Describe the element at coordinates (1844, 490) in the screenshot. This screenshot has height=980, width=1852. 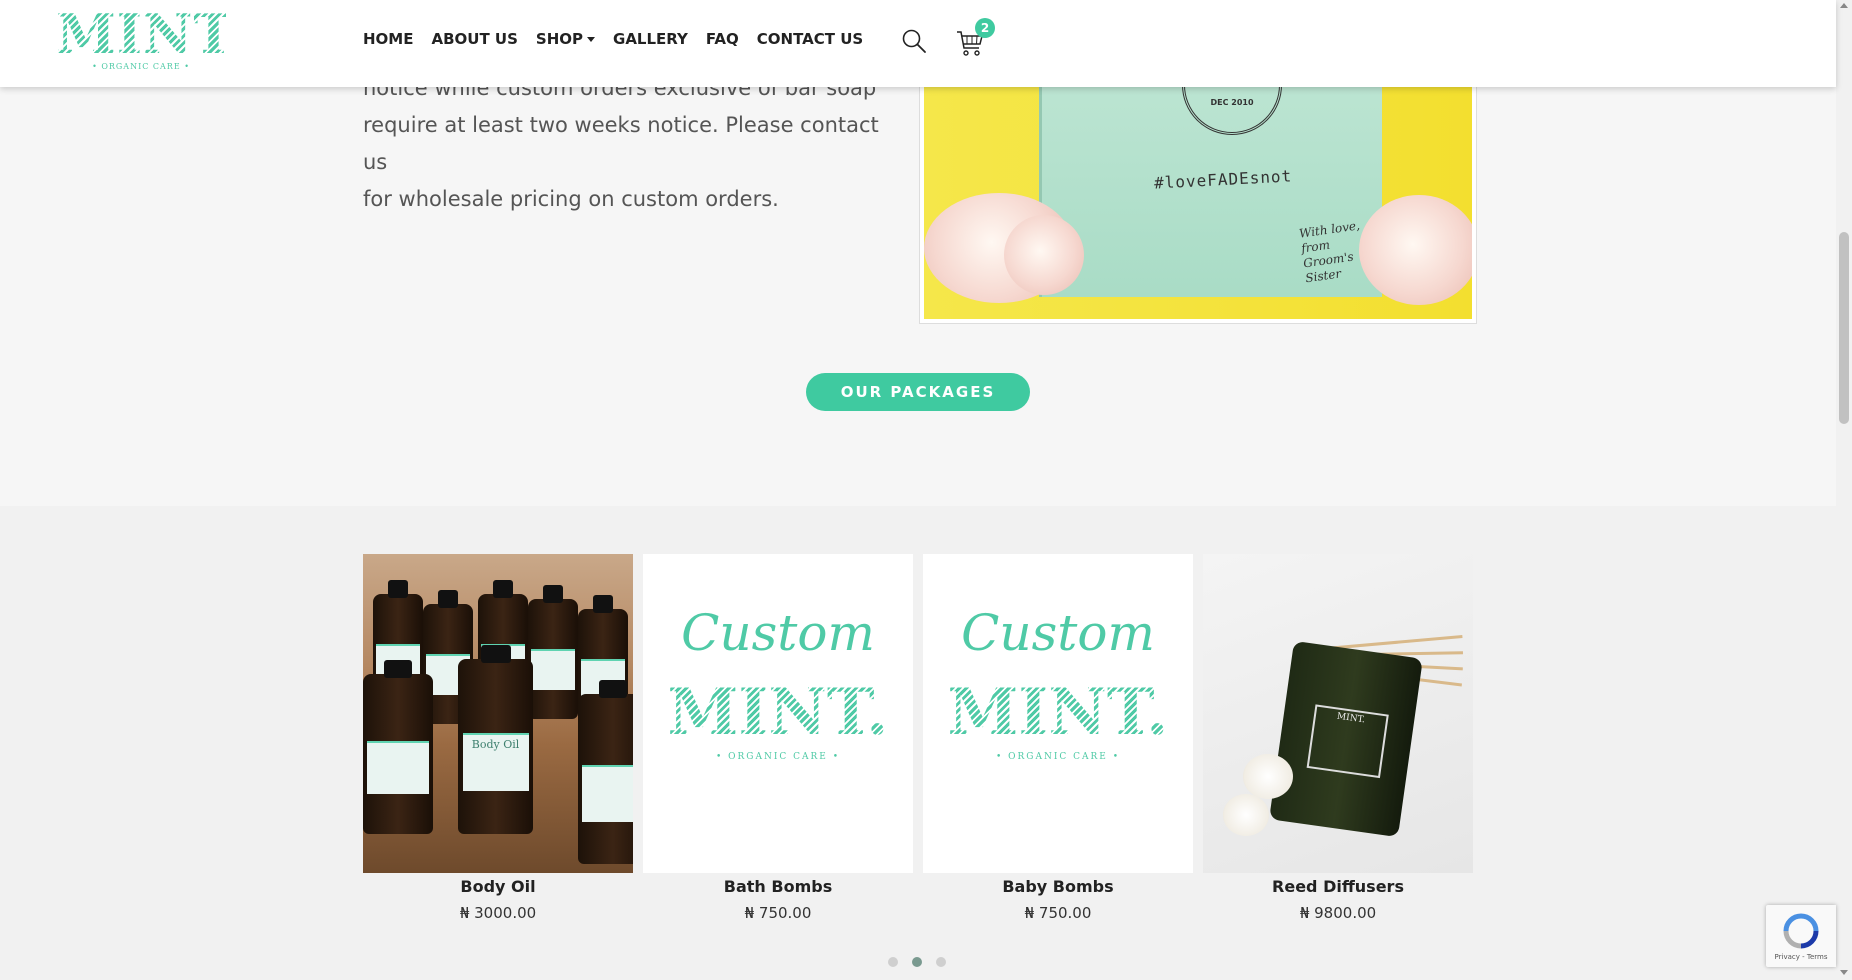
I see `page-scrollbar` at that location.